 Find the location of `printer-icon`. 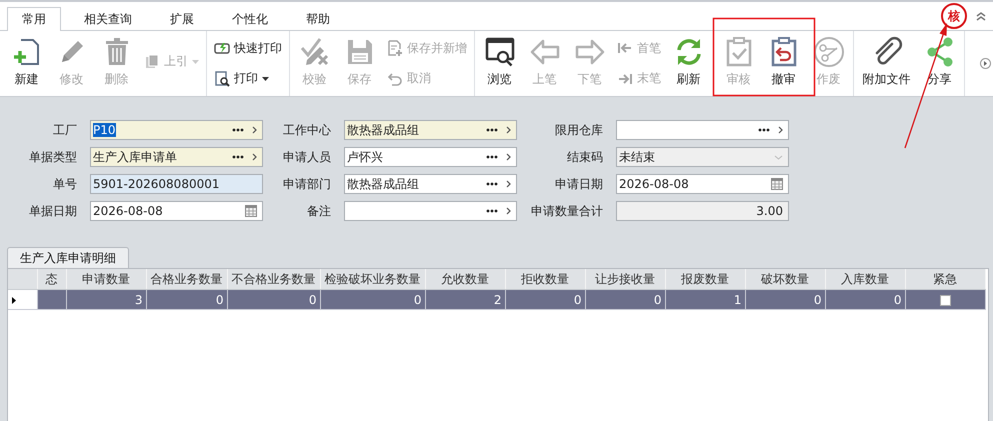

printer-icon is located at coordinates (222, 48).